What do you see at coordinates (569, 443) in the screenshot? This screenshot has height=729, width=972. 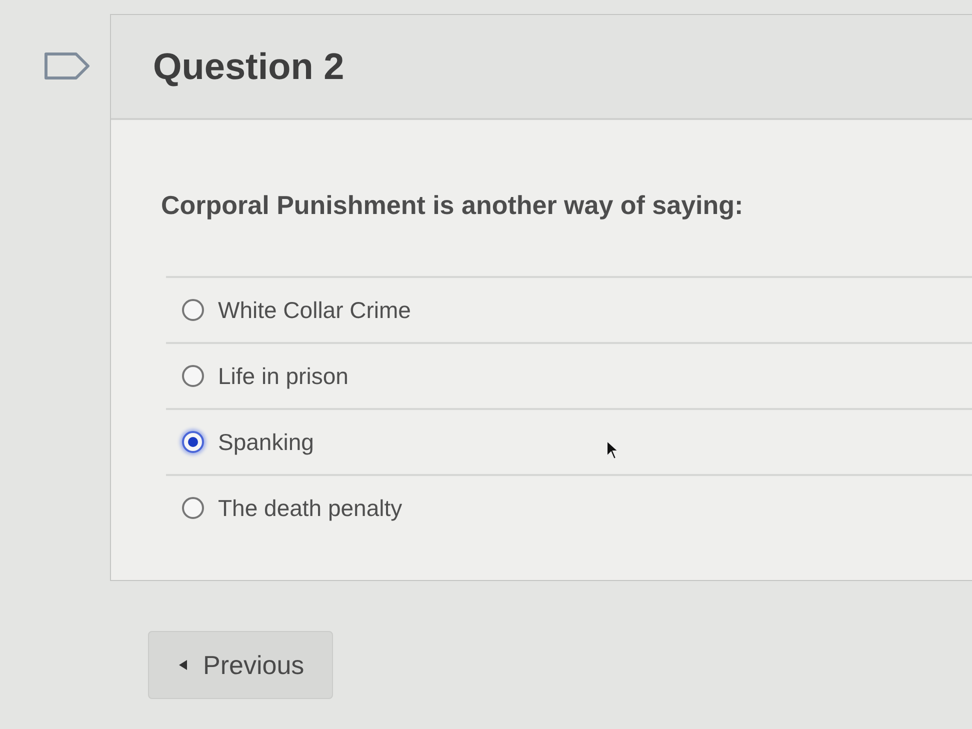 I see `answer-option: Spanking` at bounding box center [569, 443].